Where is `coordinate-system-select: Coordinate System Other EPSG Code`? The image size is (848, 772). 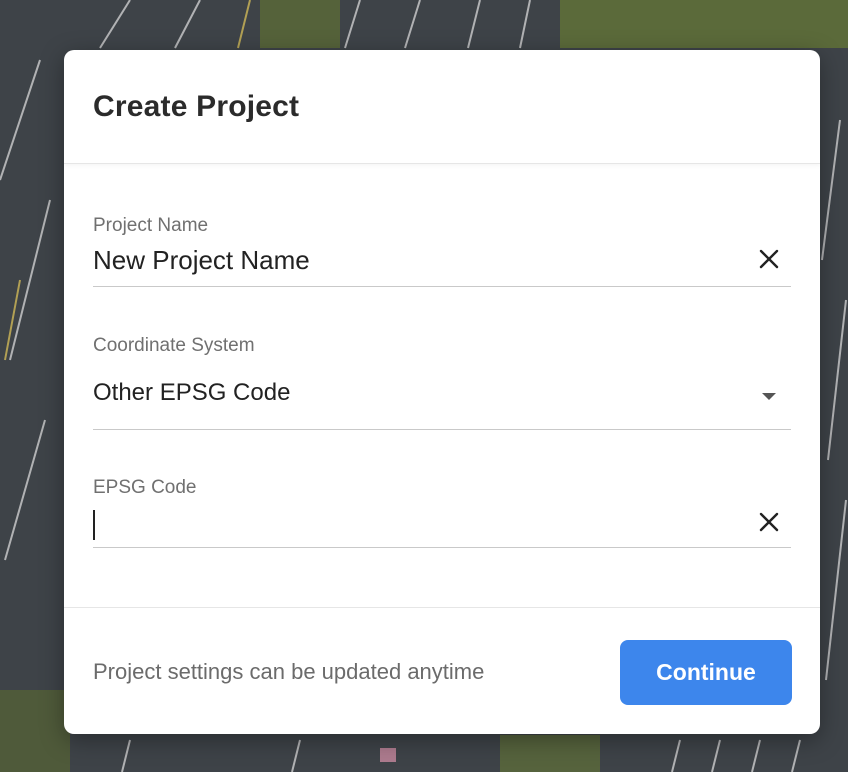
coordinate-system-select: Coordinate System Other EPSG Code is located at coordinates (442, 380).